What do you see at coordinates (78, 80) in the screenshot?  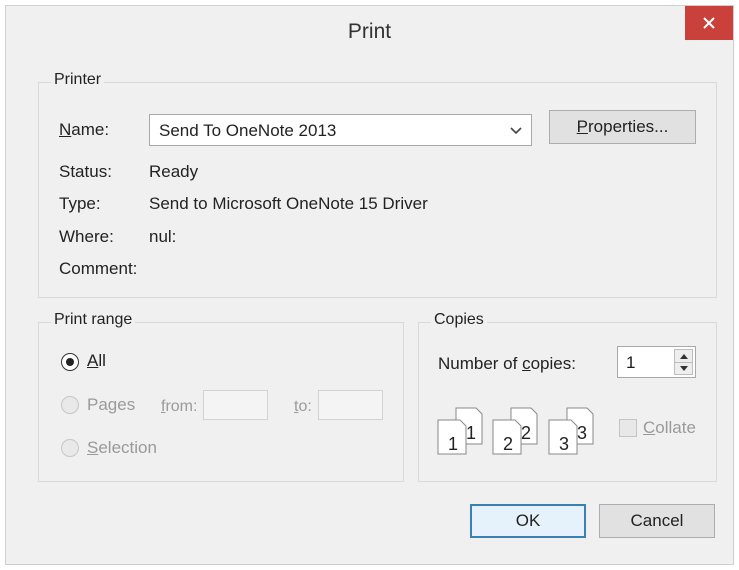 I see `printer-group-label: Printer` at bounding box center [78, 80].